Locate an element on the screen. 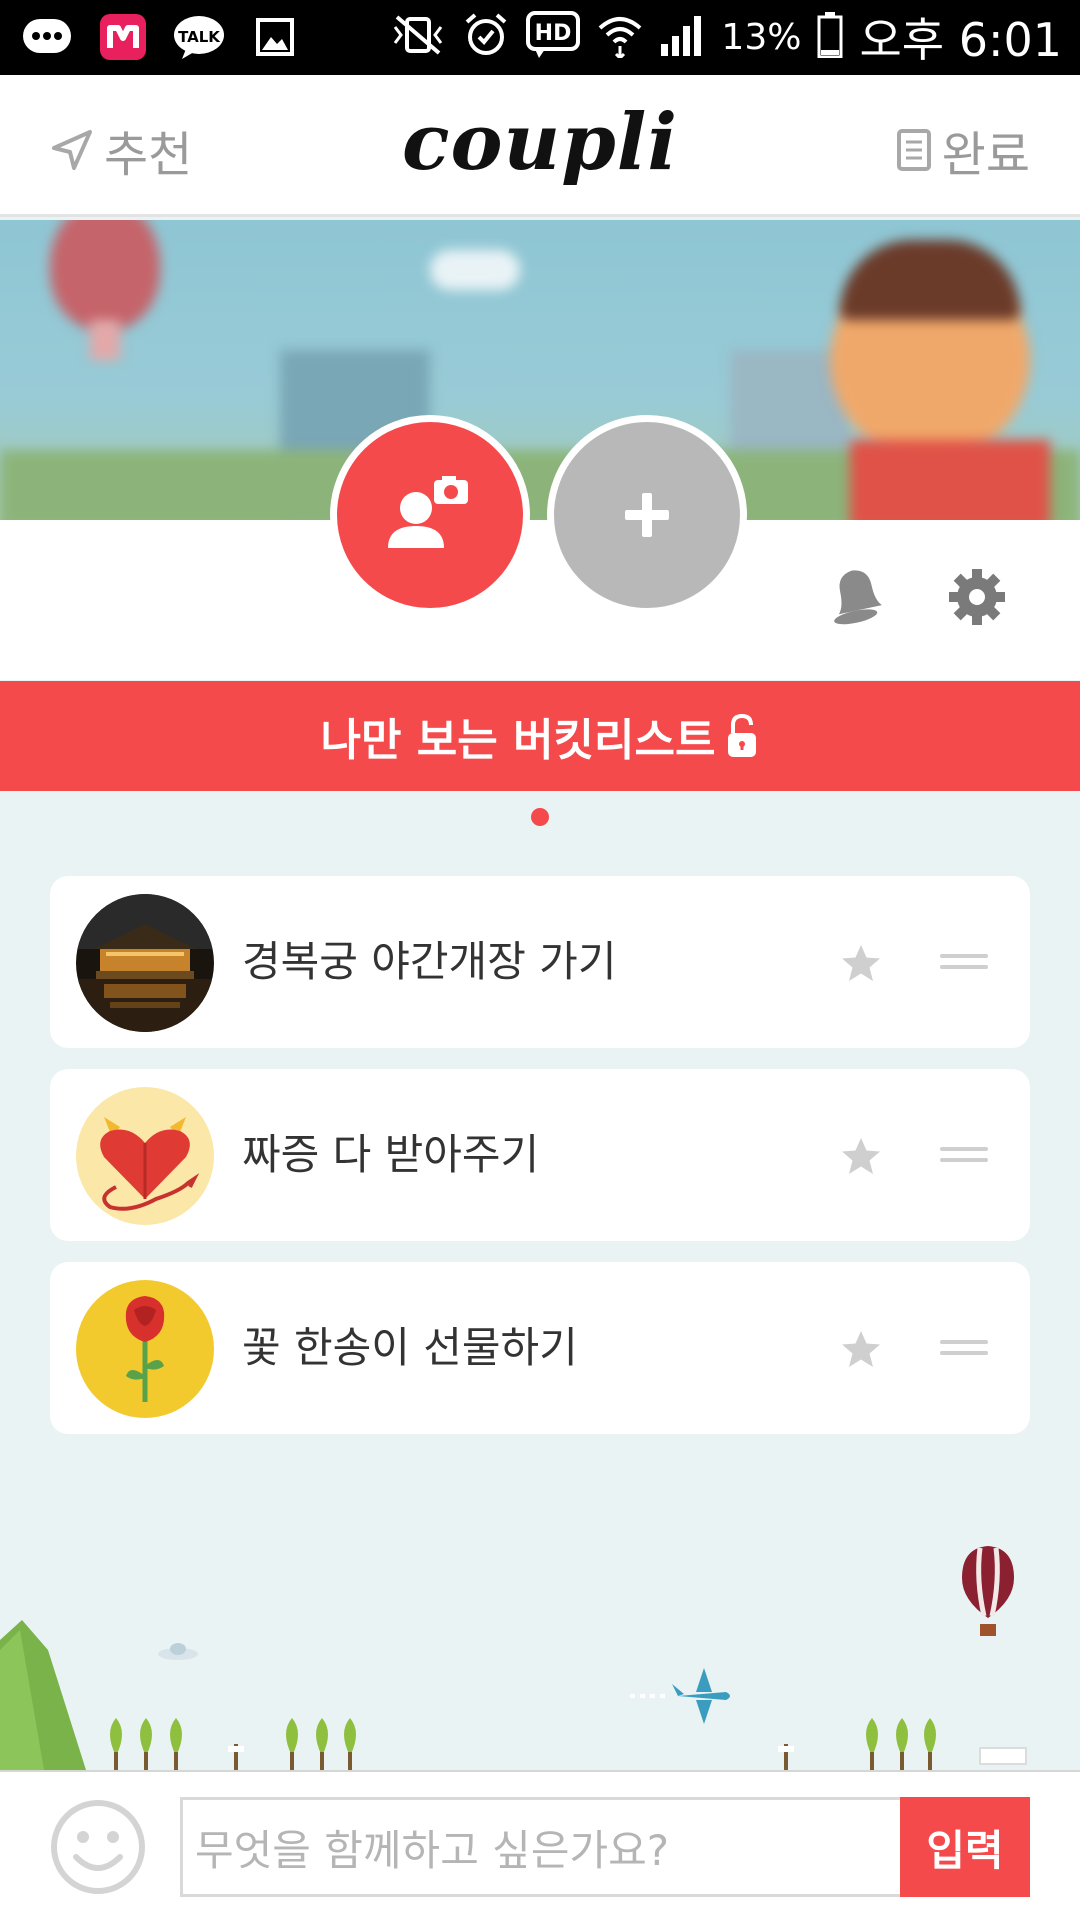 The image size is (1080, 1920). wifi-icon is located at coordinates (620, 37).